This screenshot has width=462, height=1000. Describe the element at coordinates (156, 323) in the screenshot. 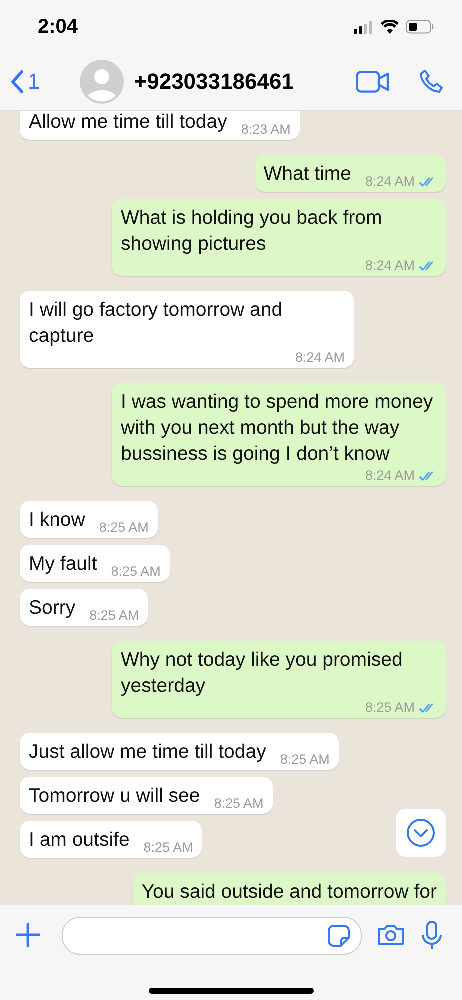

I see `message-text: I will go factory tomorrow and capture` at that location.